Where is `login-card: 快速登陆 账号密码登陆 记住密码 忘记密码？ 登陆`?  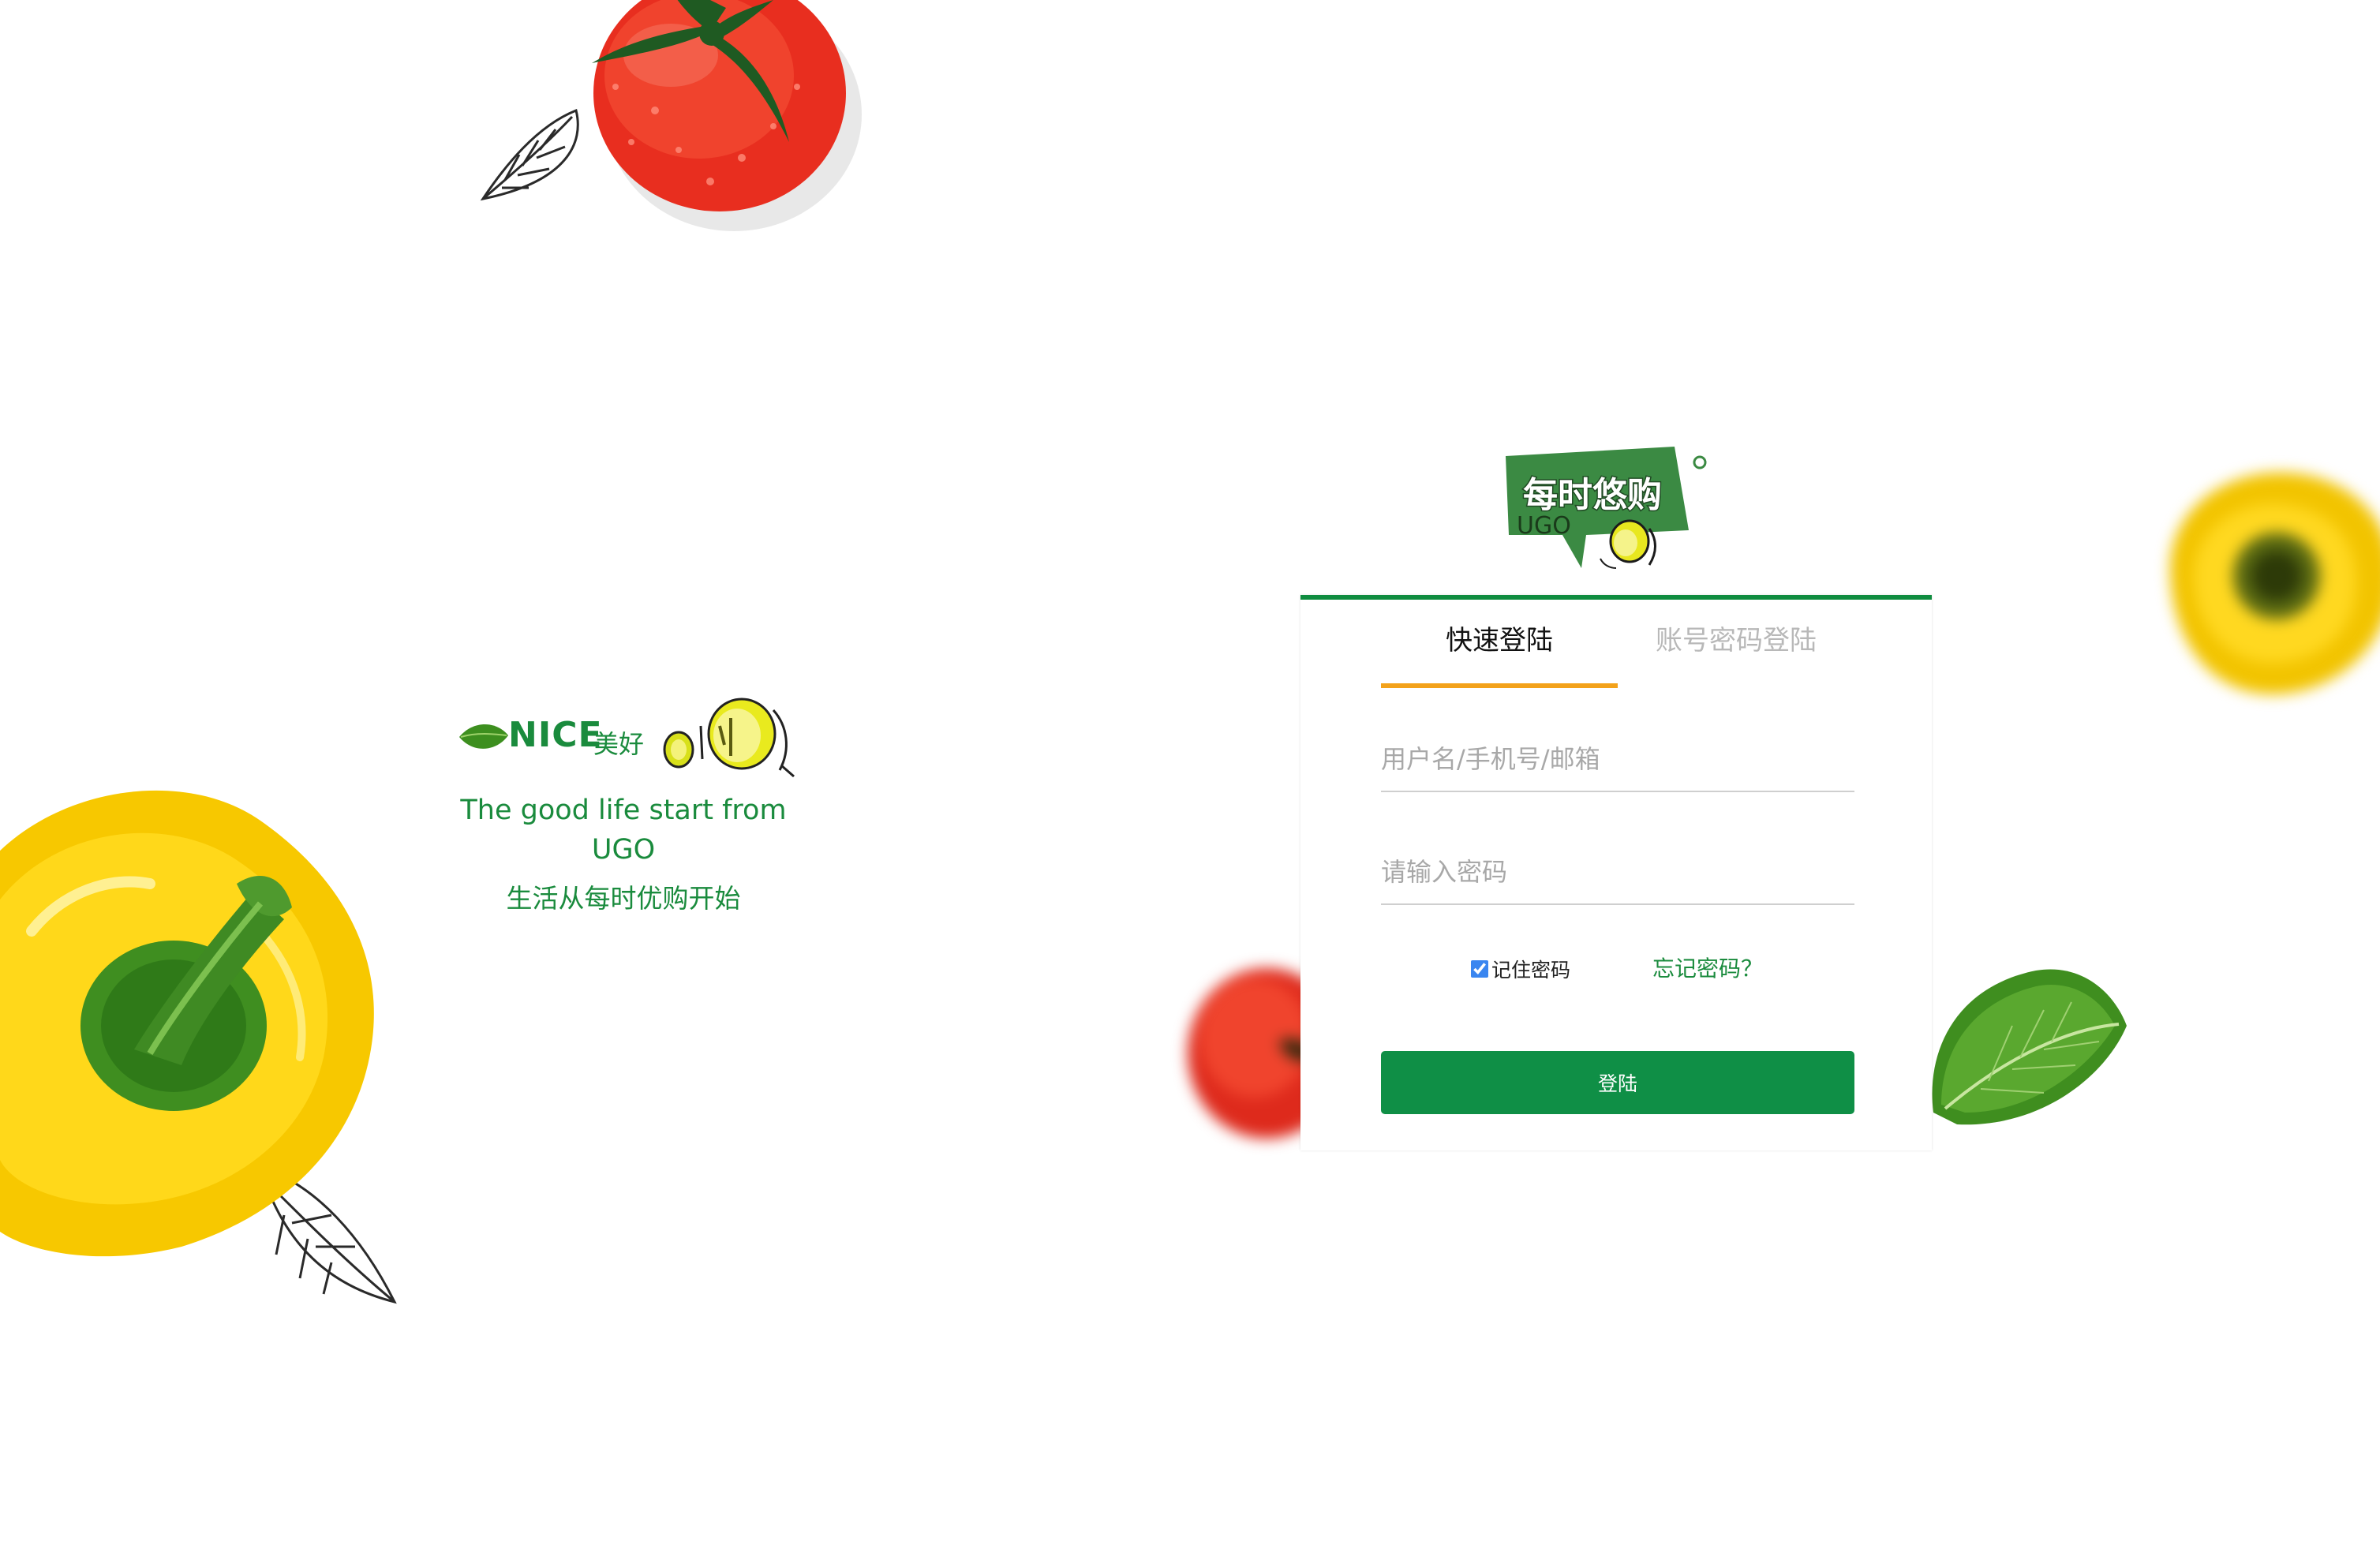
login-card: 快速登陆 账号密码登陆 记住密码 忘记密码？ 登陆 is located at coordinates (1616, 872).